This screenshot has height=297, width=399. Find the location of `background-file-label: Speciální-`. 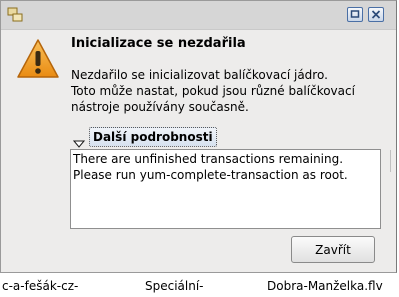

background-file-label: Speciální- is located at coordinates (174, 286).